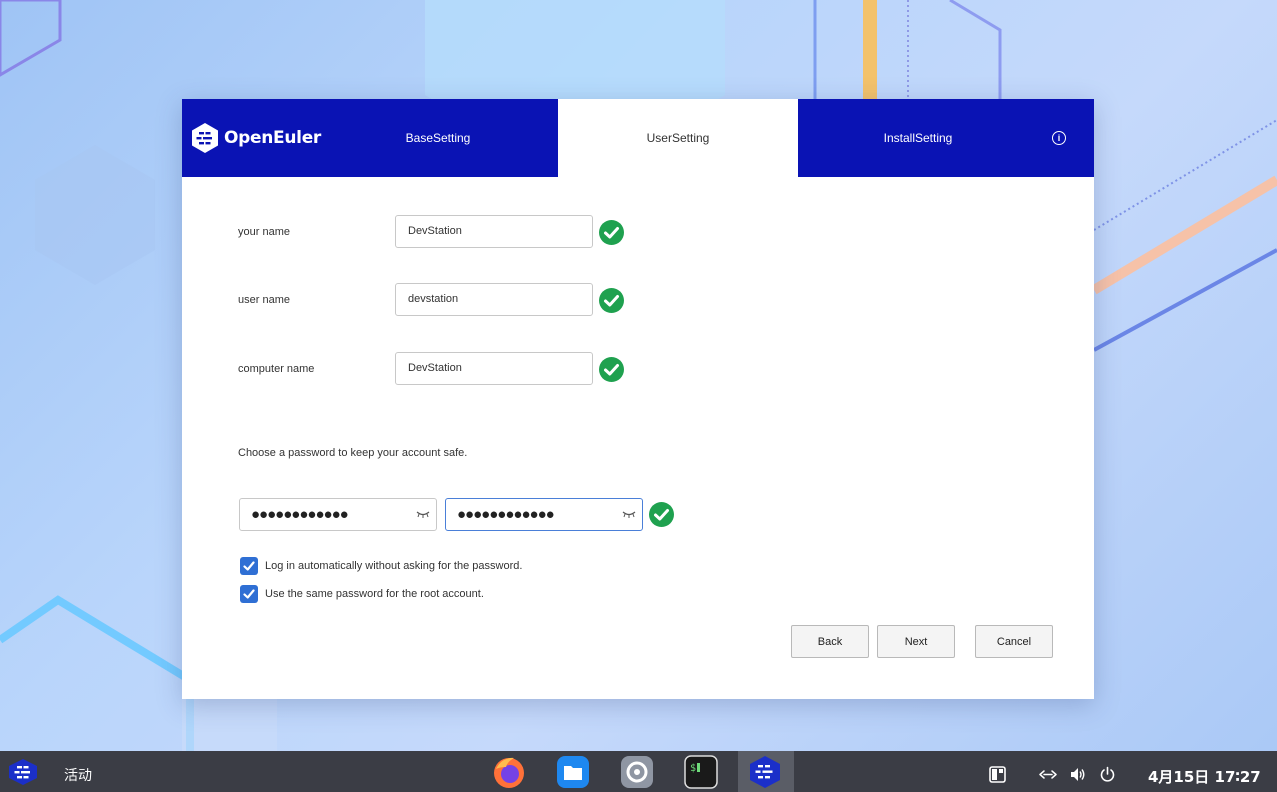 This screenshot has width=1277, height=792. I want to click on network-icon, so click(1048, 774).